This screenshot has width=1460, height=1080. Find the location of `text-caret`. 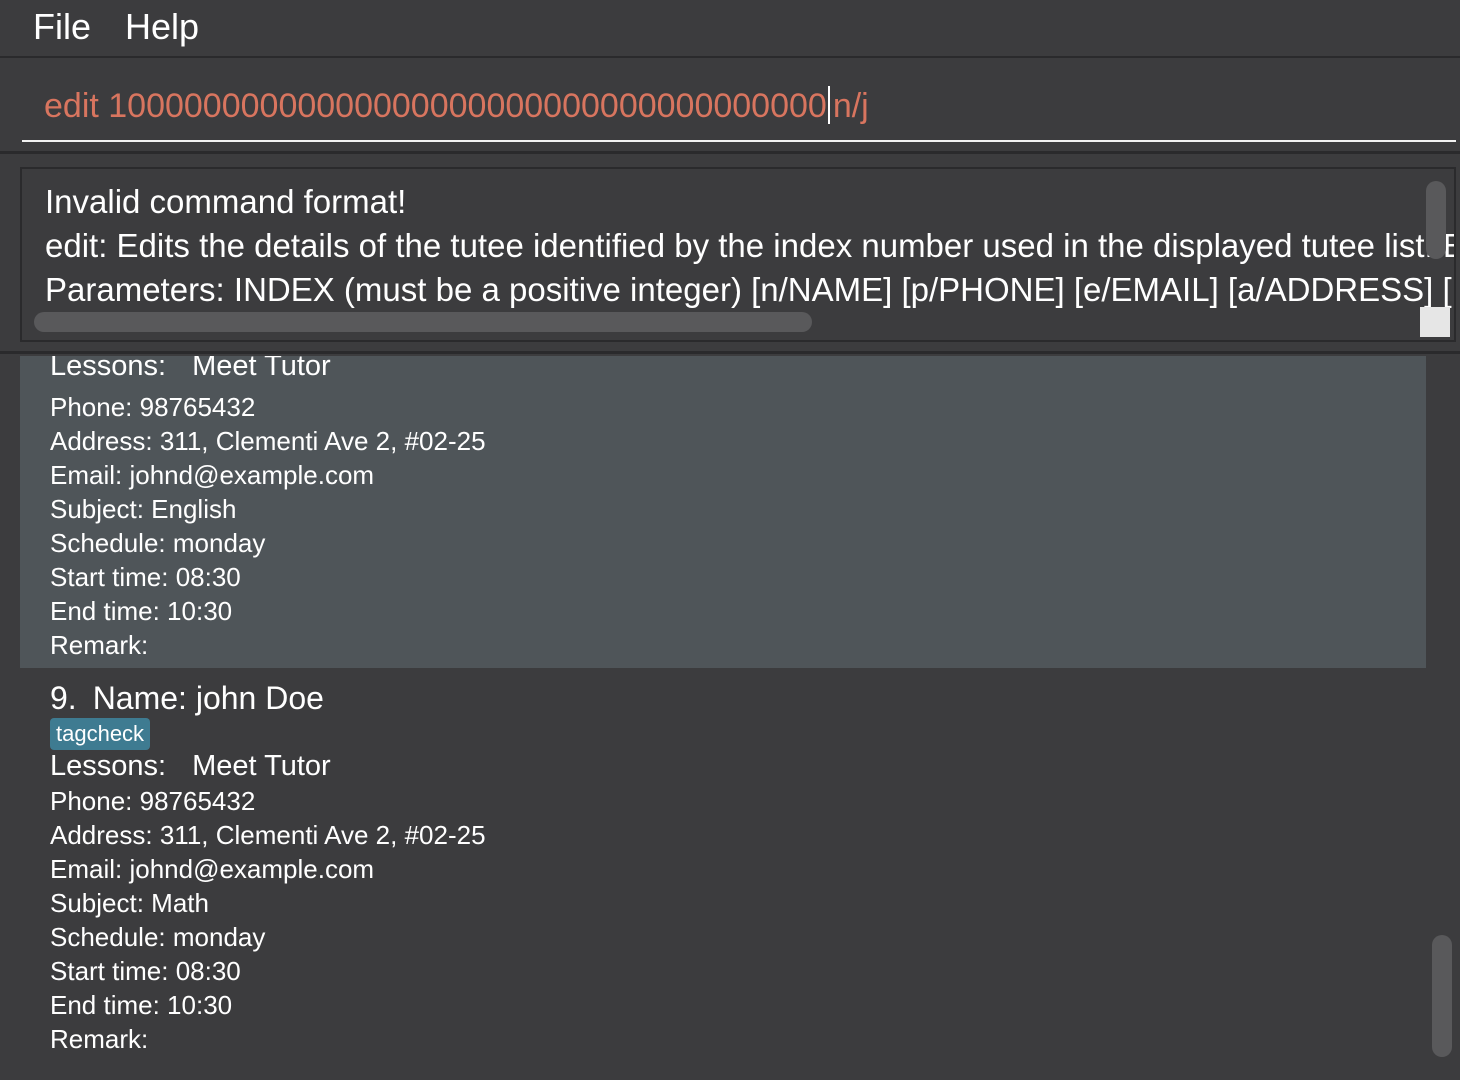

text-caret is located at coordinates (828, 105).